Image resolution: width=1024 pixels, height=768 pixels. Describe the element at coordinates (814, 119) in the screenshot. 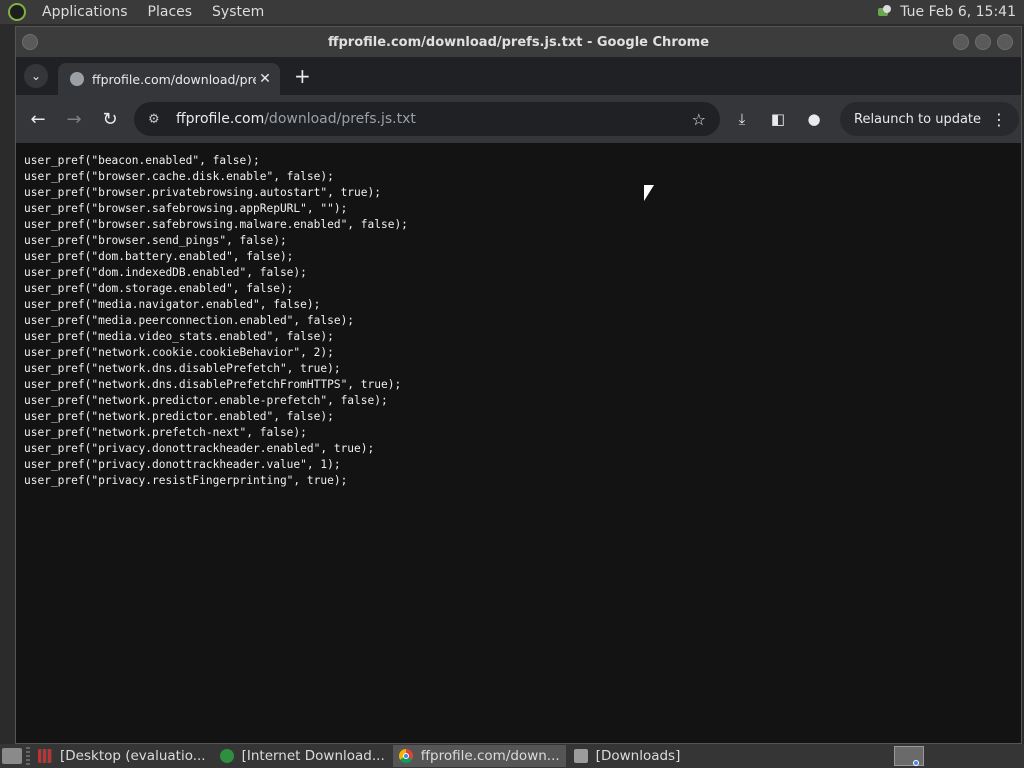

I see `profile-avatar-icon: ●` at that location.